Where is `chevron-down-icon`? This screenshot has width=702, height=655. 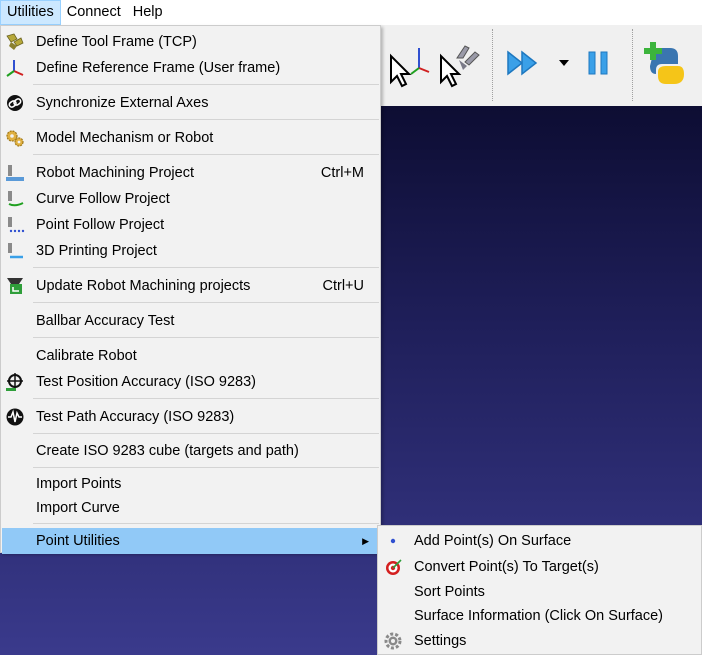 chevron-down-icon is located at coordinates (564, 63).